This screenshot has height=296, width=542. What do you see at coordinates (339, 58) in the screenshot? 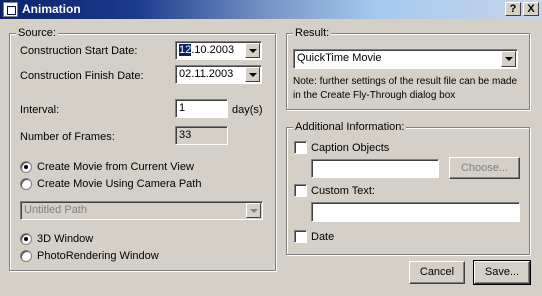
I see `result-format-value: QuickTime Movie` at bounding box center [339, 58].